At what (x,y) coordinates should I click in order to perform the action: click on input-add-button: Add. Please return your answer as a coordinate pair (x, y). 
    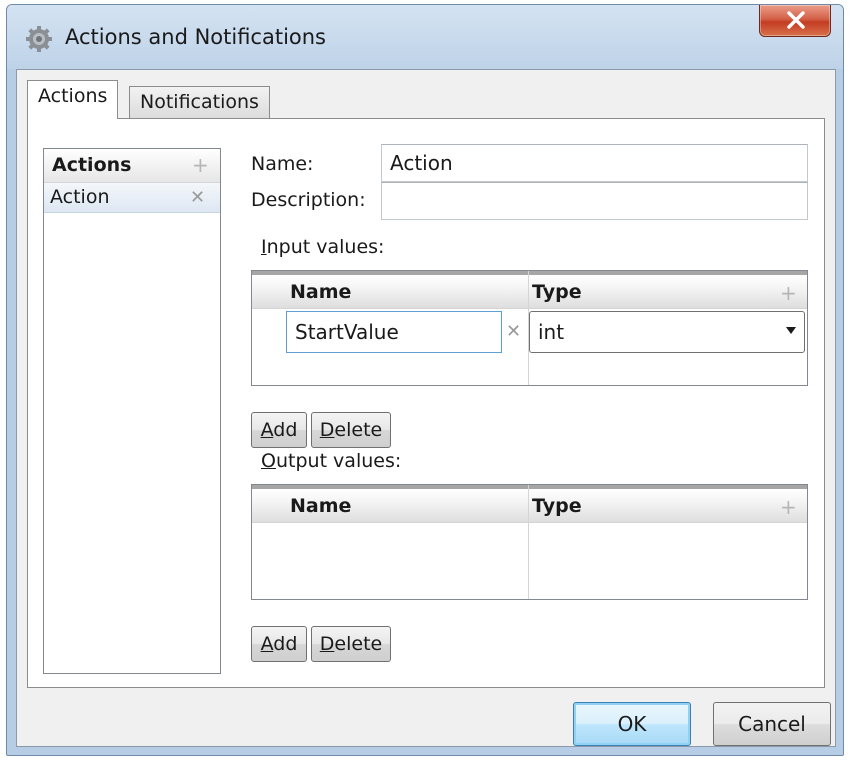
    Looking at the image, I should click on (279, 430).